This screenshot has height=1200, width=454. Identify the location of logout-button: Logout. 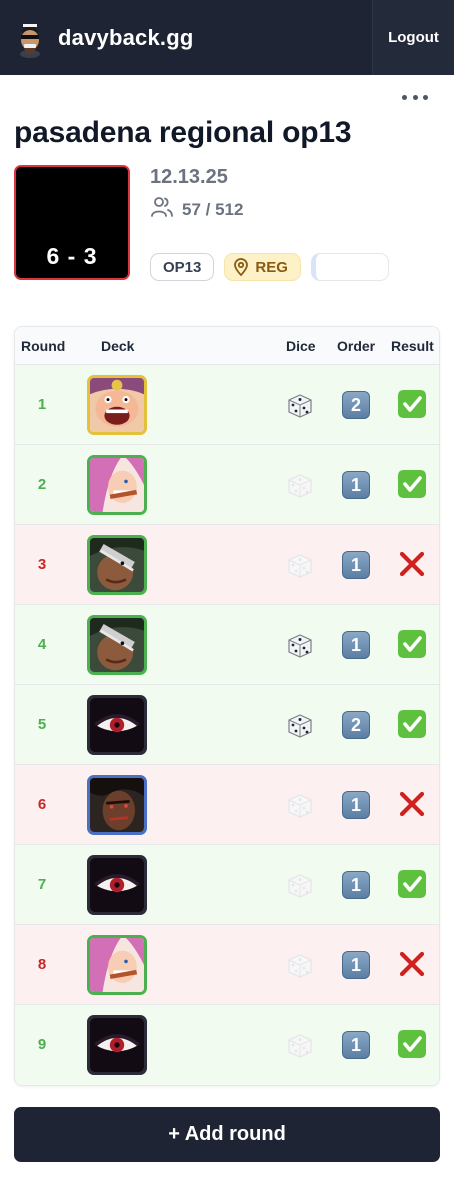
(413, 37).